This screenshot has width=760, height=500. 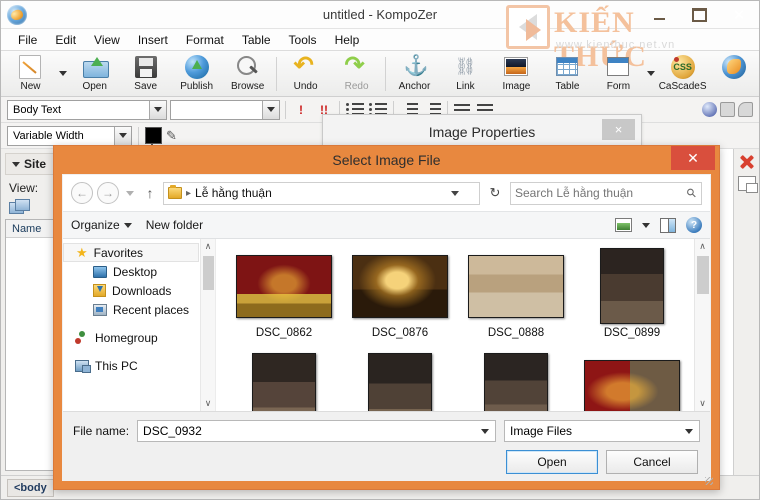 What do you see at coordinates (174, 136) in the screenshot?
I see `pencil-highlight-icon: ✎` at bounding box center [174, 136].